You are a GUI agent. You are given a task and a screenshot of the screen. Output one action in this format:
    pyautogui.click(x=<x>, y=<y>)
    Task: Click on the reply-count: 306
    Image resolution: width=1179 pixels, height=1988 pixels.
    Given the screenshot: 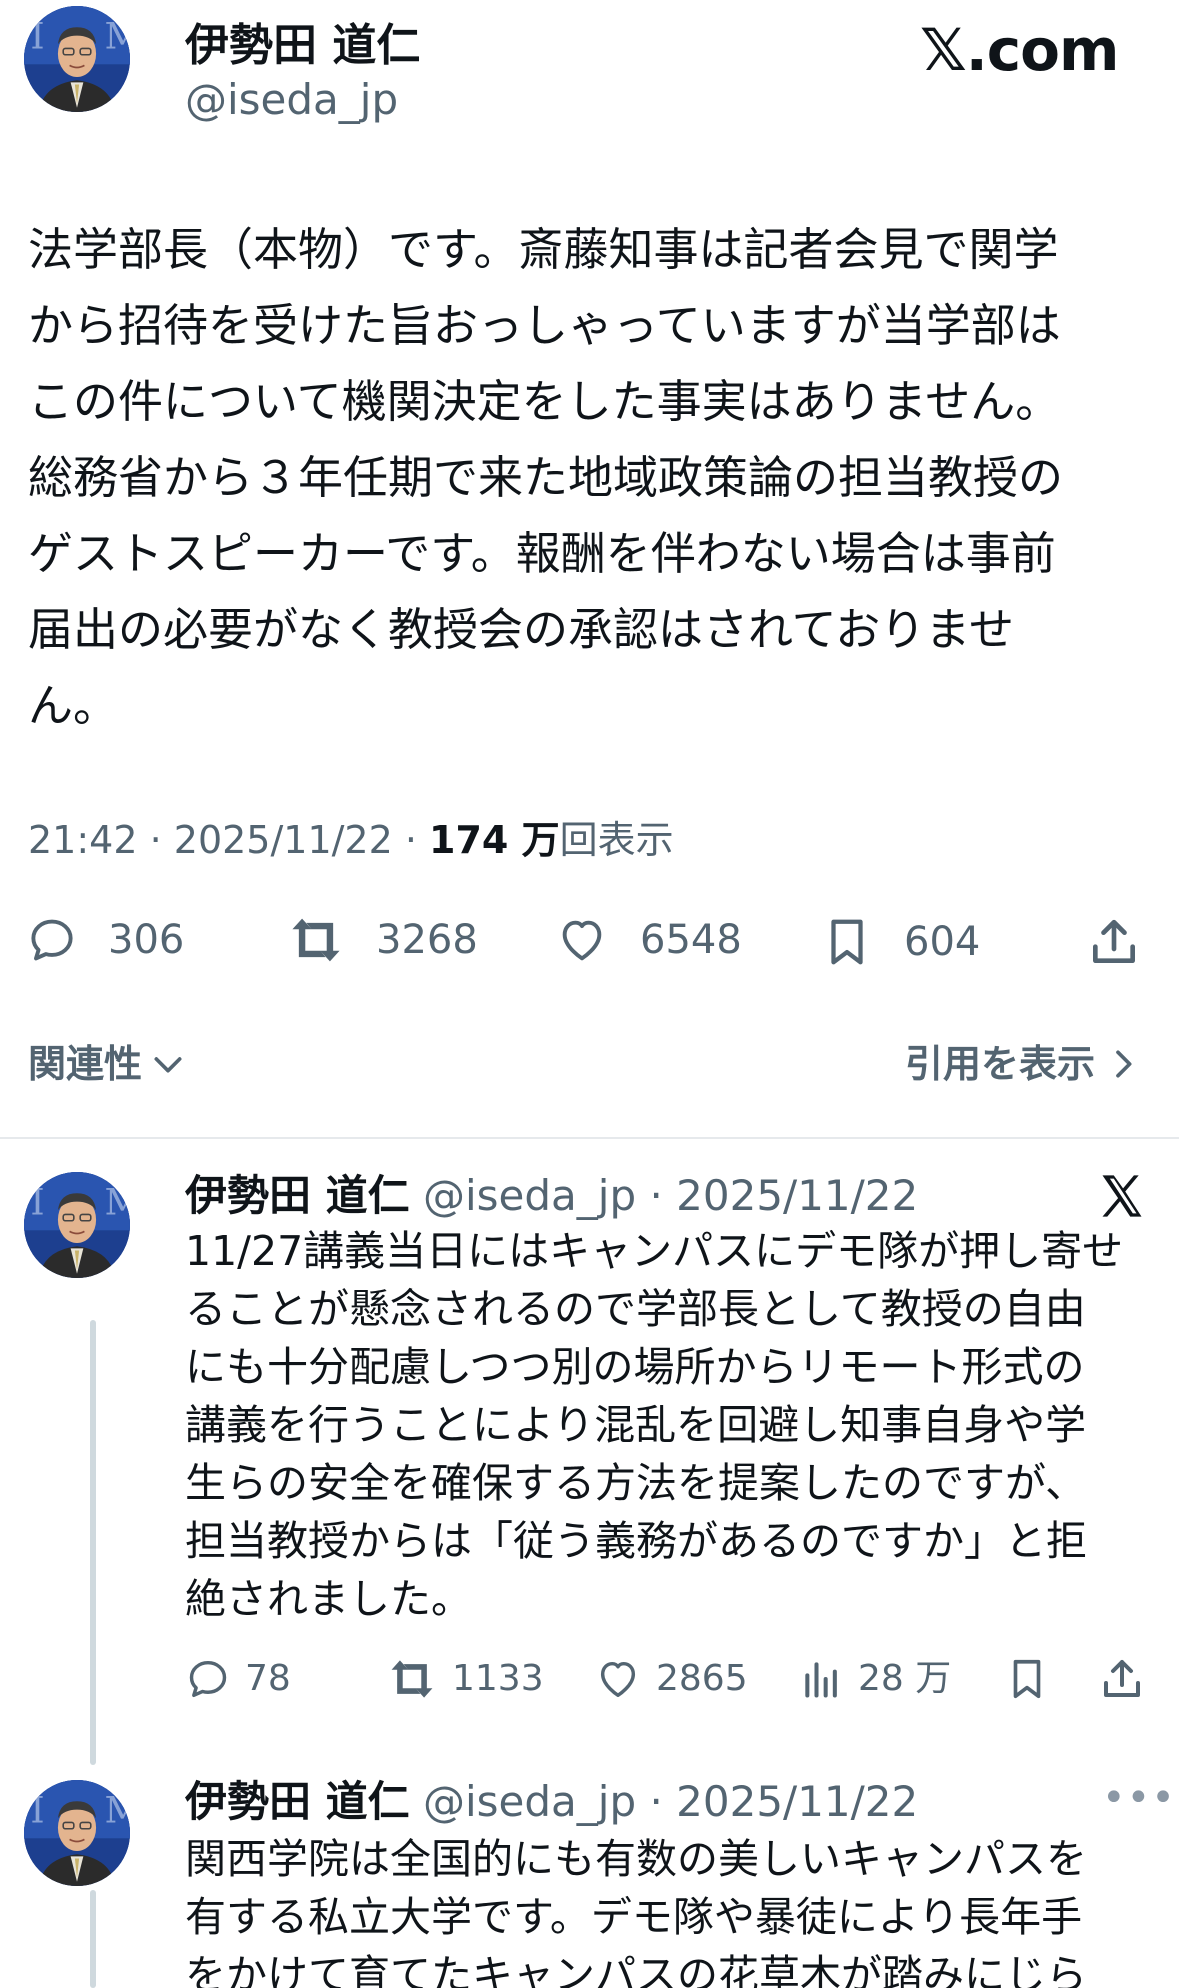 What is the action you would take?
    pyautogui.click(x=146, y=940)
    